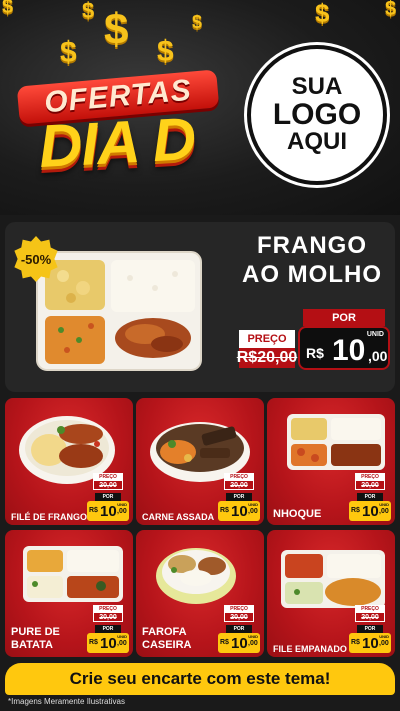  I want to click on dia-d-title: DIA D, so click(117, 142).